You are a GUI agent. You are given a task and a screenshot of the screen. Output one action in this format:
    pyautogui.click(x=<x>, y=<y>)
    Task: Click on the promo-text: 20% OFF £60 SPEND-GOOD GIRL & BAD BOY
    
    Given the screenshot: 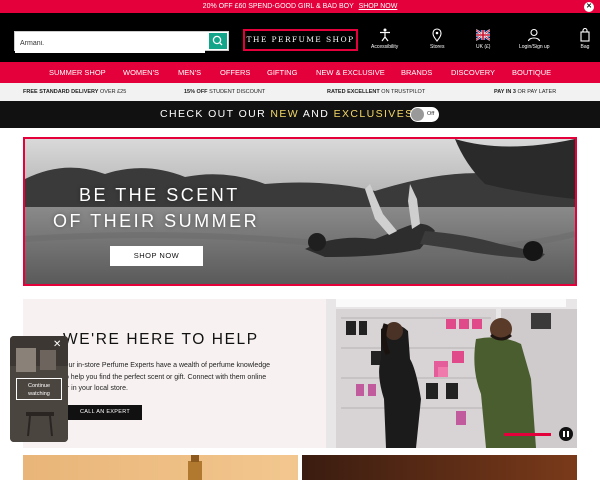 What is the action you would take?
    pyautogui.click(x=278, y=6)
    